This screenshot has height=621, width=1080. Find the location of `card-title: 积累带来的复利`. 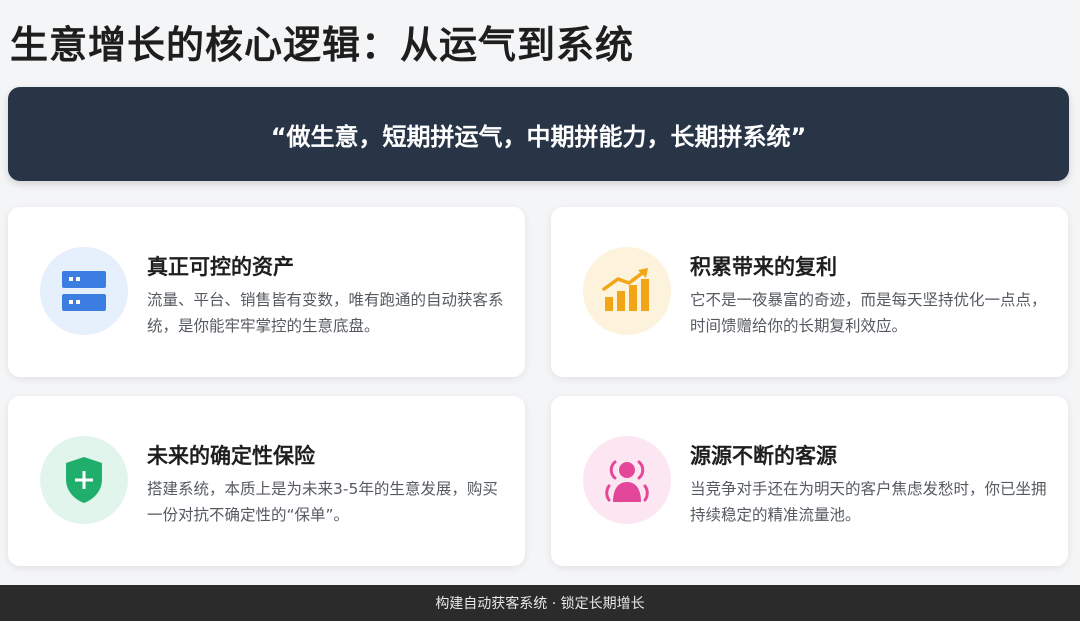

card-title: 积累带来的复利 is located at coordinates (763, 267).